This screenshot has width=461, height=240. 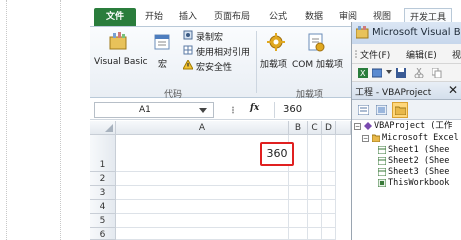 What do you see at coordinates (188, 17) in the screenshot?
I see `tab-insert: 插入` at bounding box center [188, 17].